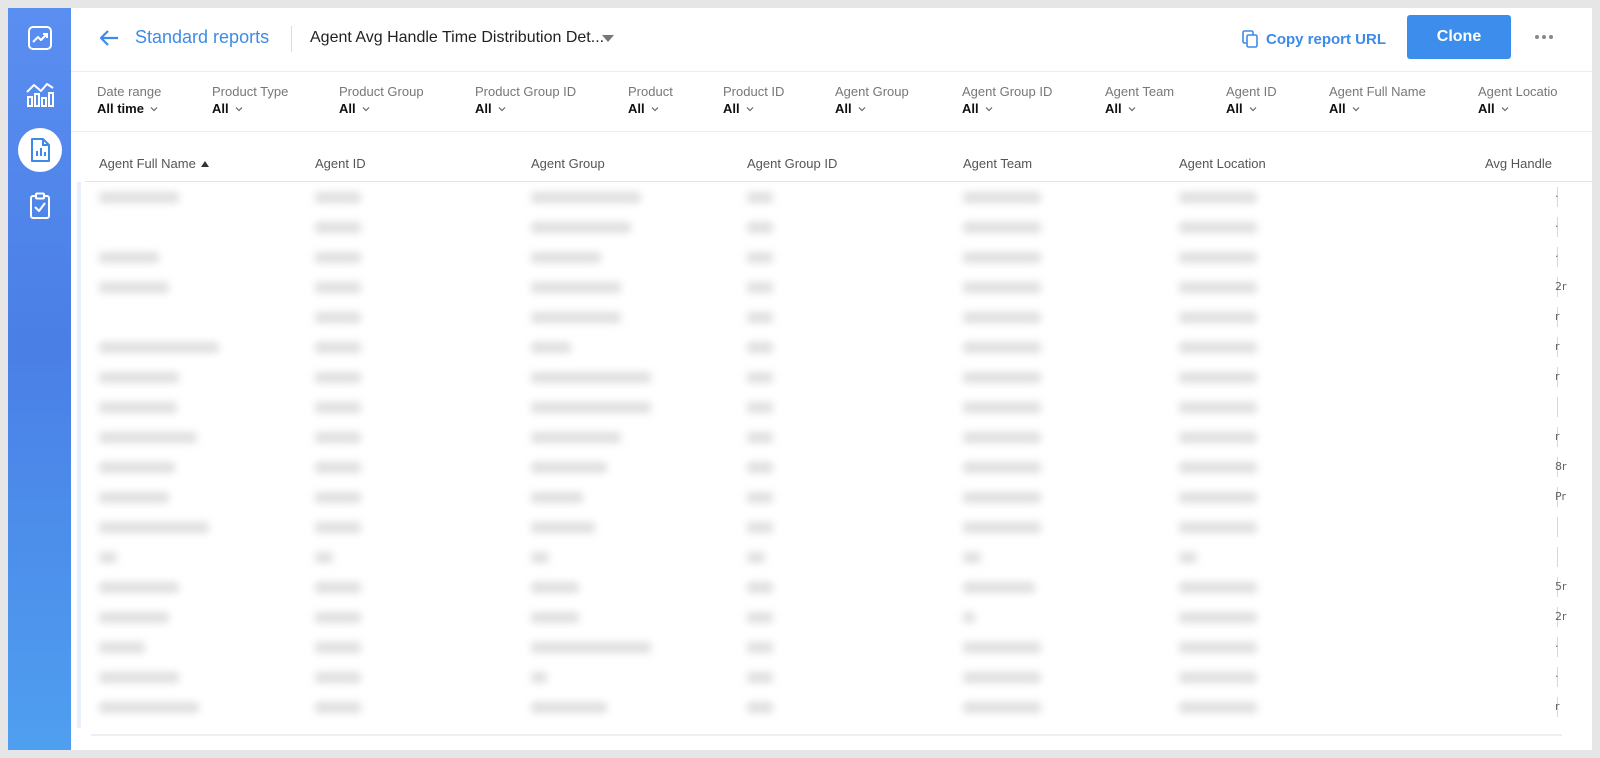  I want to click on column-header-agent-group: Agent Group, so click(568, 163).